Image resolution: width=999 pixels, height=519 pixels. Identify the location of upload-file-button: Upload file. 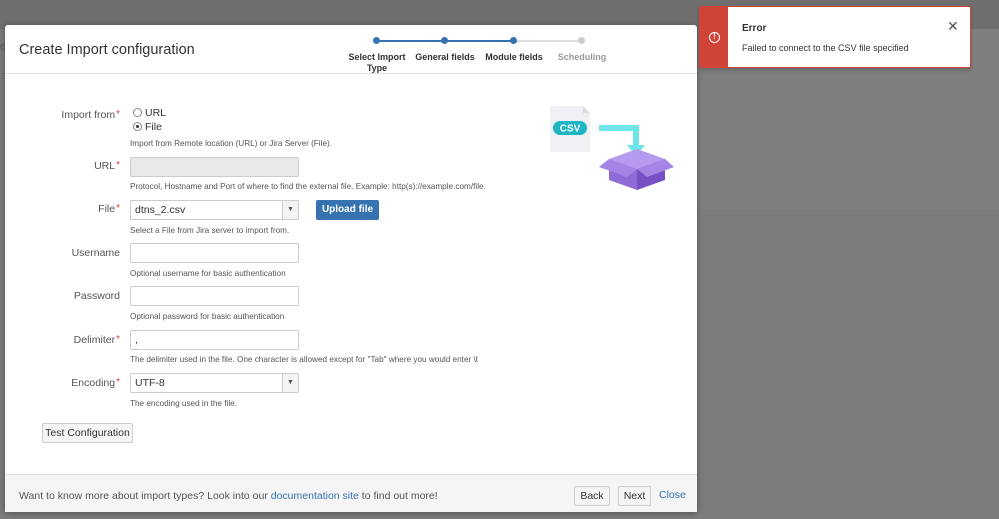
(347, 210).